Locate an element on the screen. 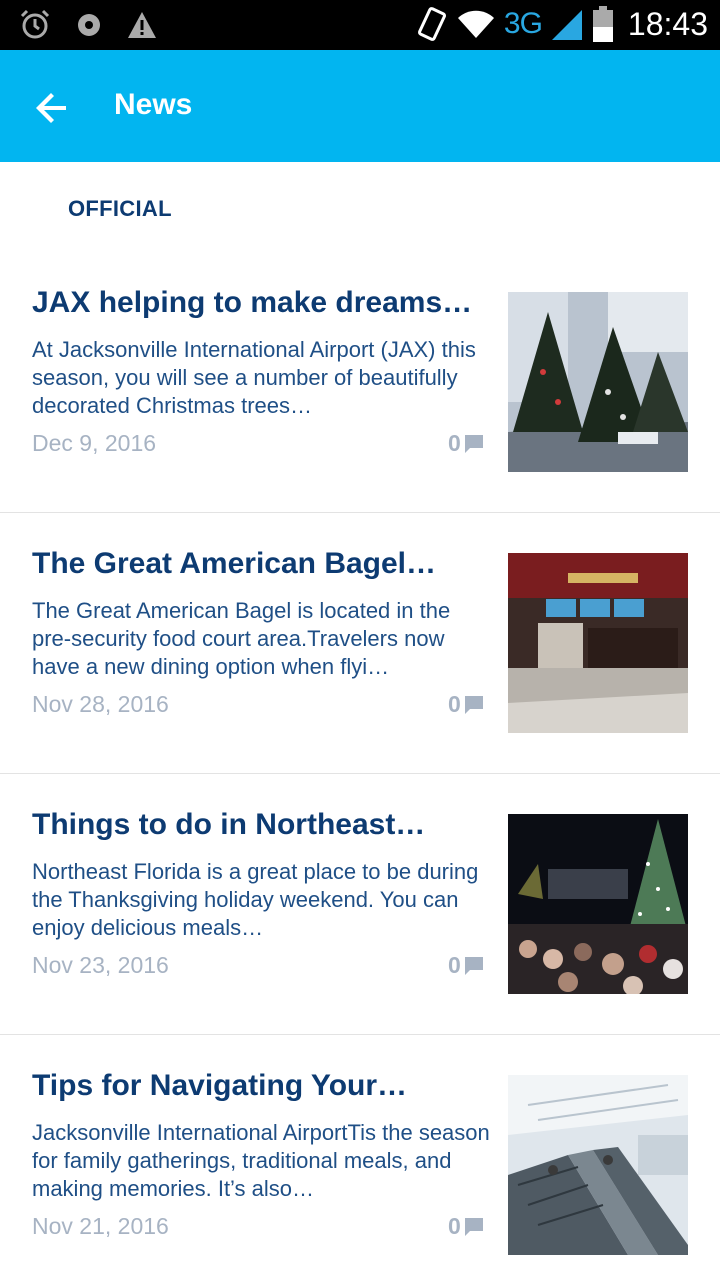  app-bar: News is located at coordinates (360, 106).